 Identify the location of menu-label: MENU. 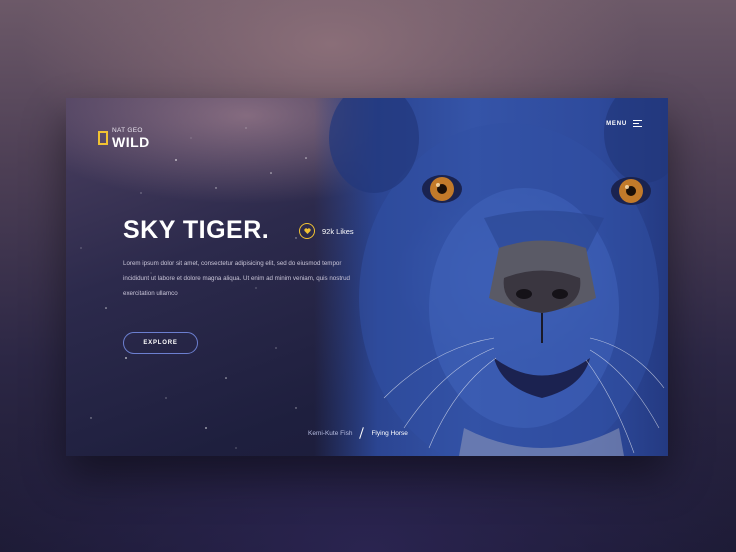
(616, 123).